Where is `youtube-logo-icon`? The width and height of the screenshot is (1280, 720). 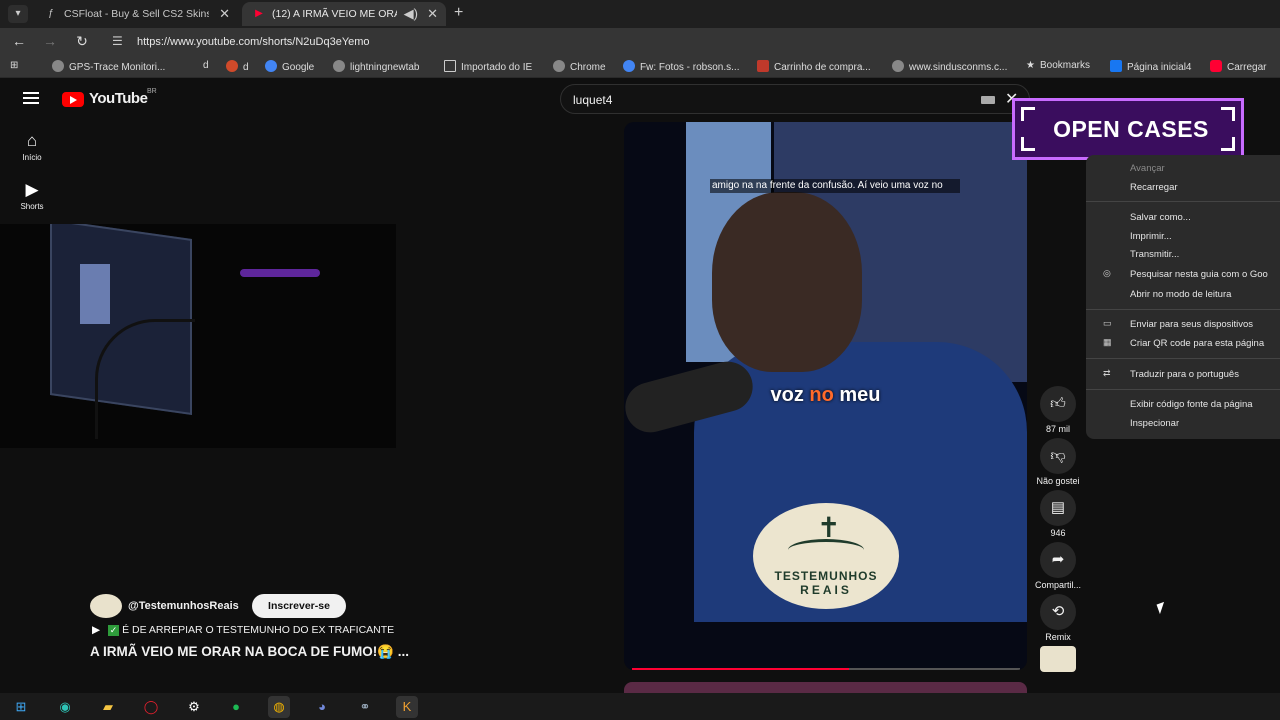 youtube-logo-icon is located at coordinates (73, 99).